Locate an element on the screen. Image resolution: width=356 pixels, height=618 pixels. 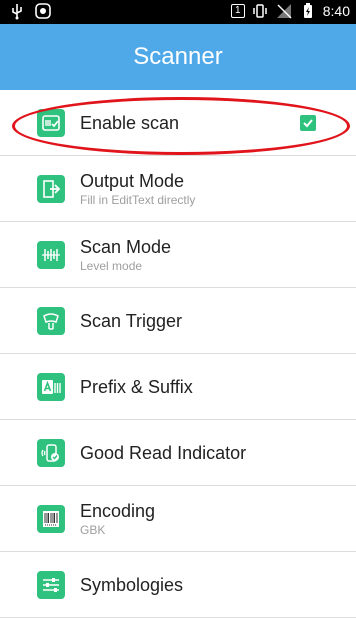
setting-enable-scan: Enable scan is located at coordinates (178, 123).